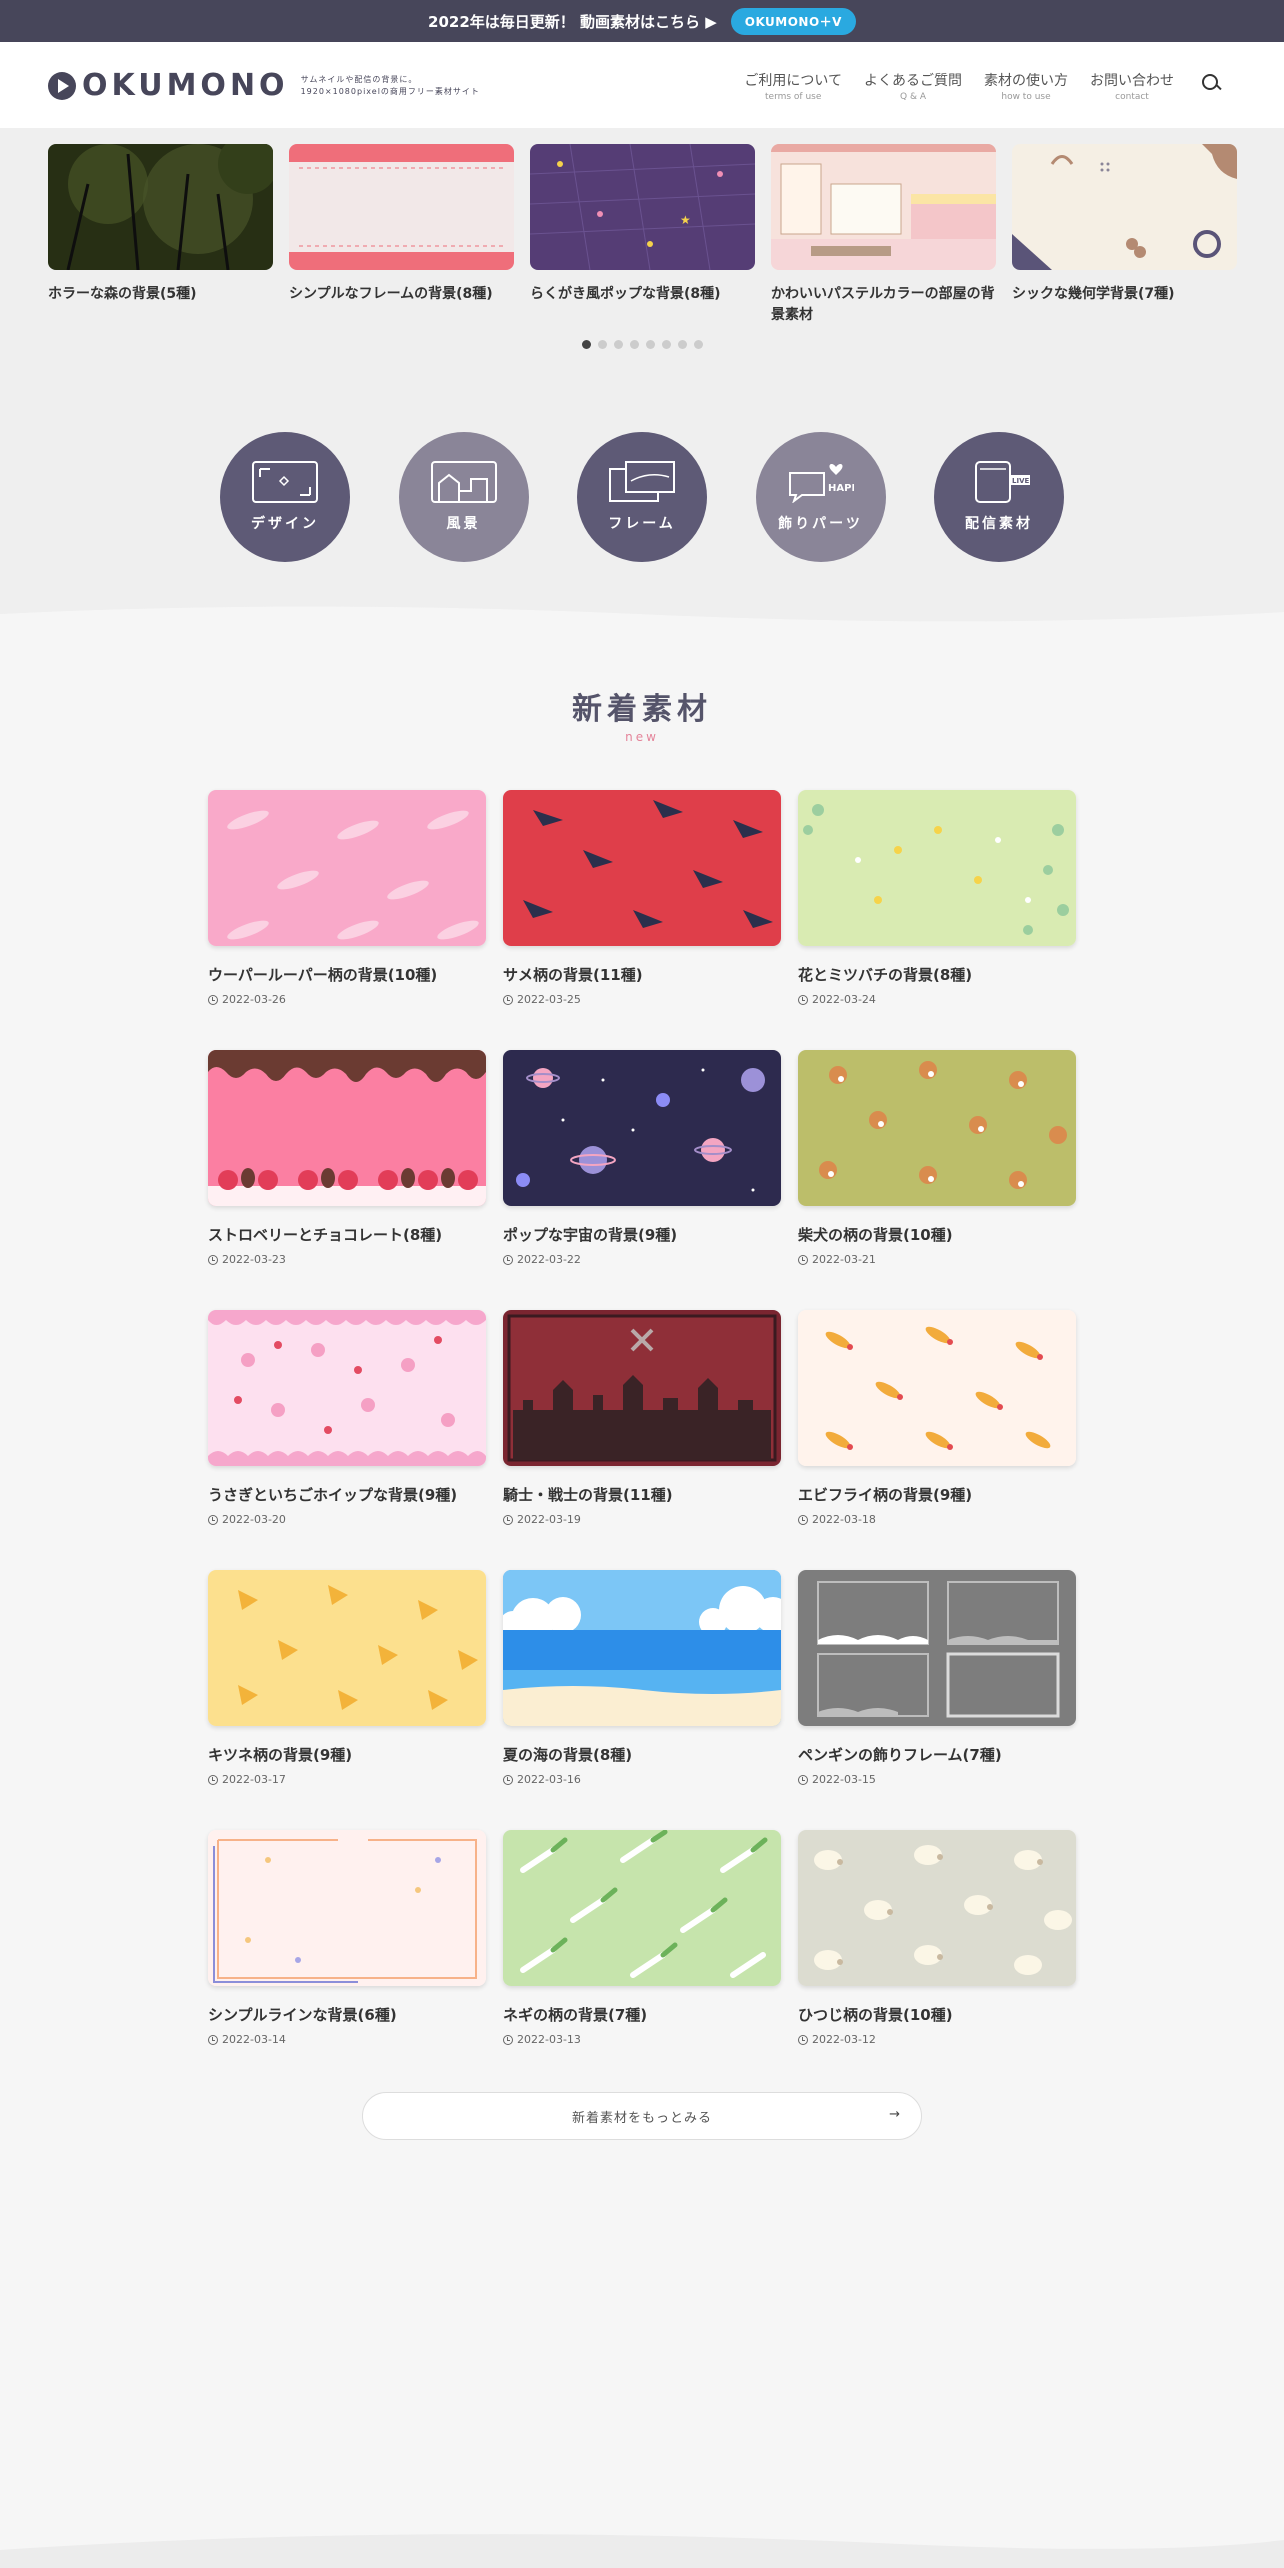  I want to click on flower-bee-thumbnail, so click(937, 868).